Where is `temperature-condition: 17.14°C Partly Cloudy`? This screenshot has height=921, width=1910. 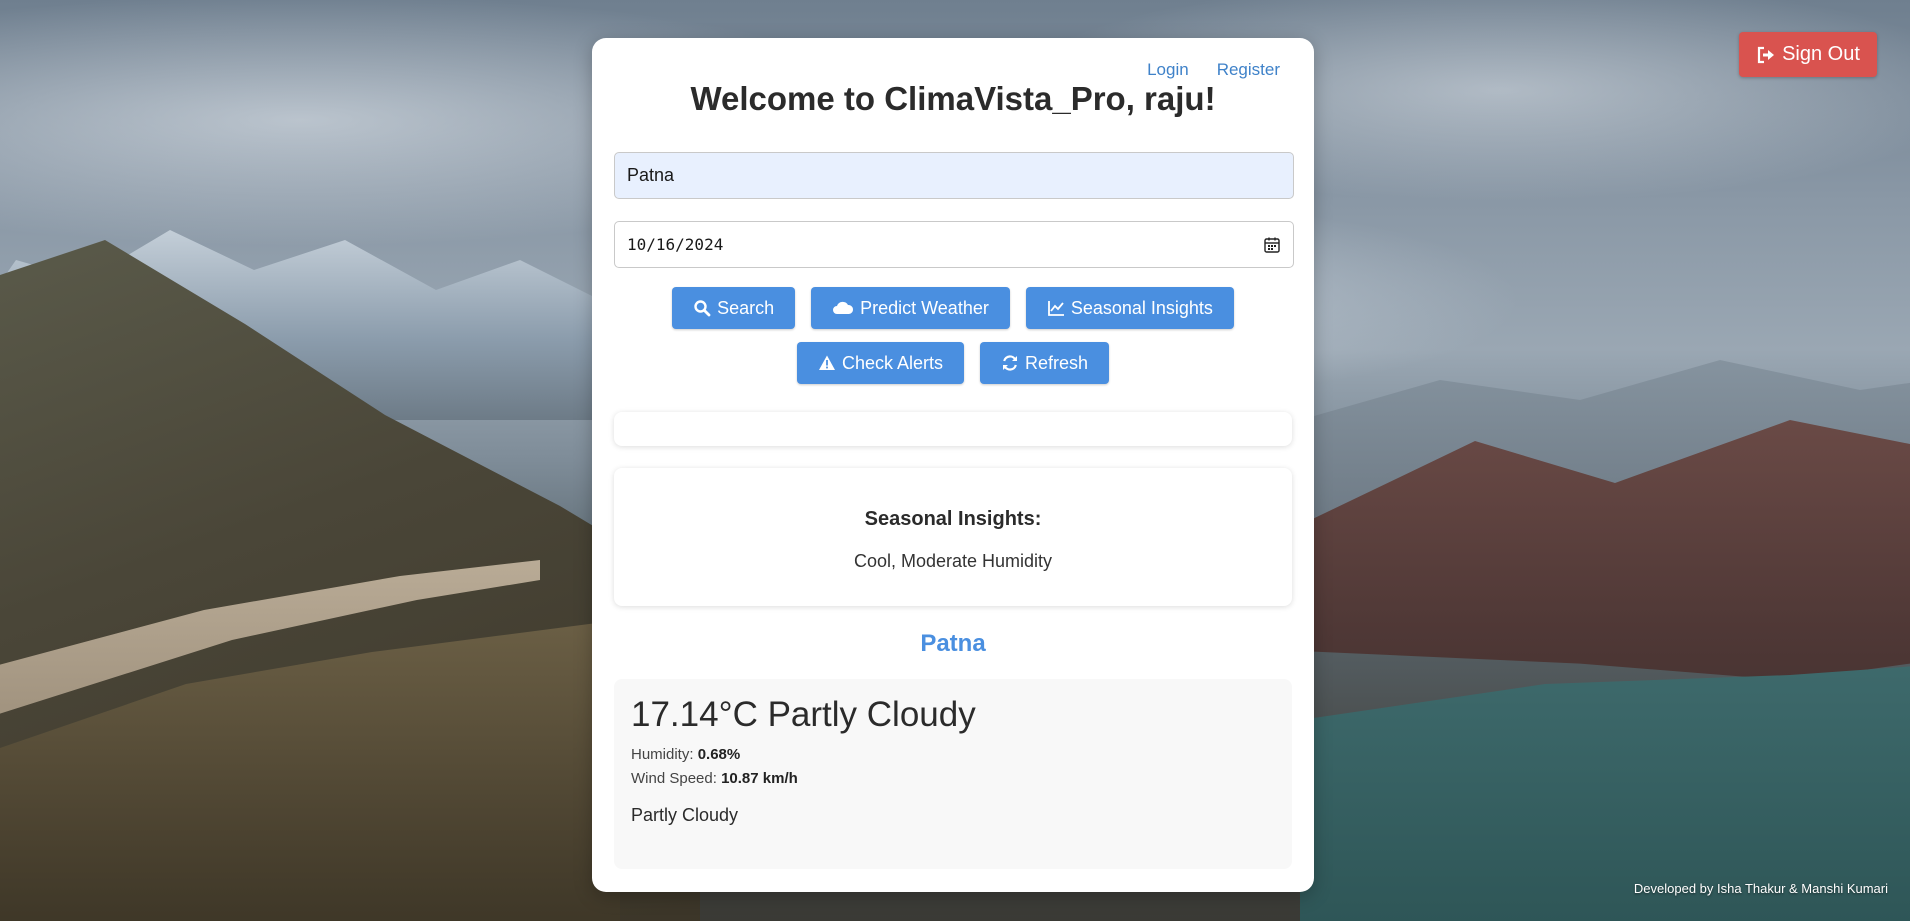 temperature-condition: 17.14°C Partly Cloudy is located at coordinates (803, 714).